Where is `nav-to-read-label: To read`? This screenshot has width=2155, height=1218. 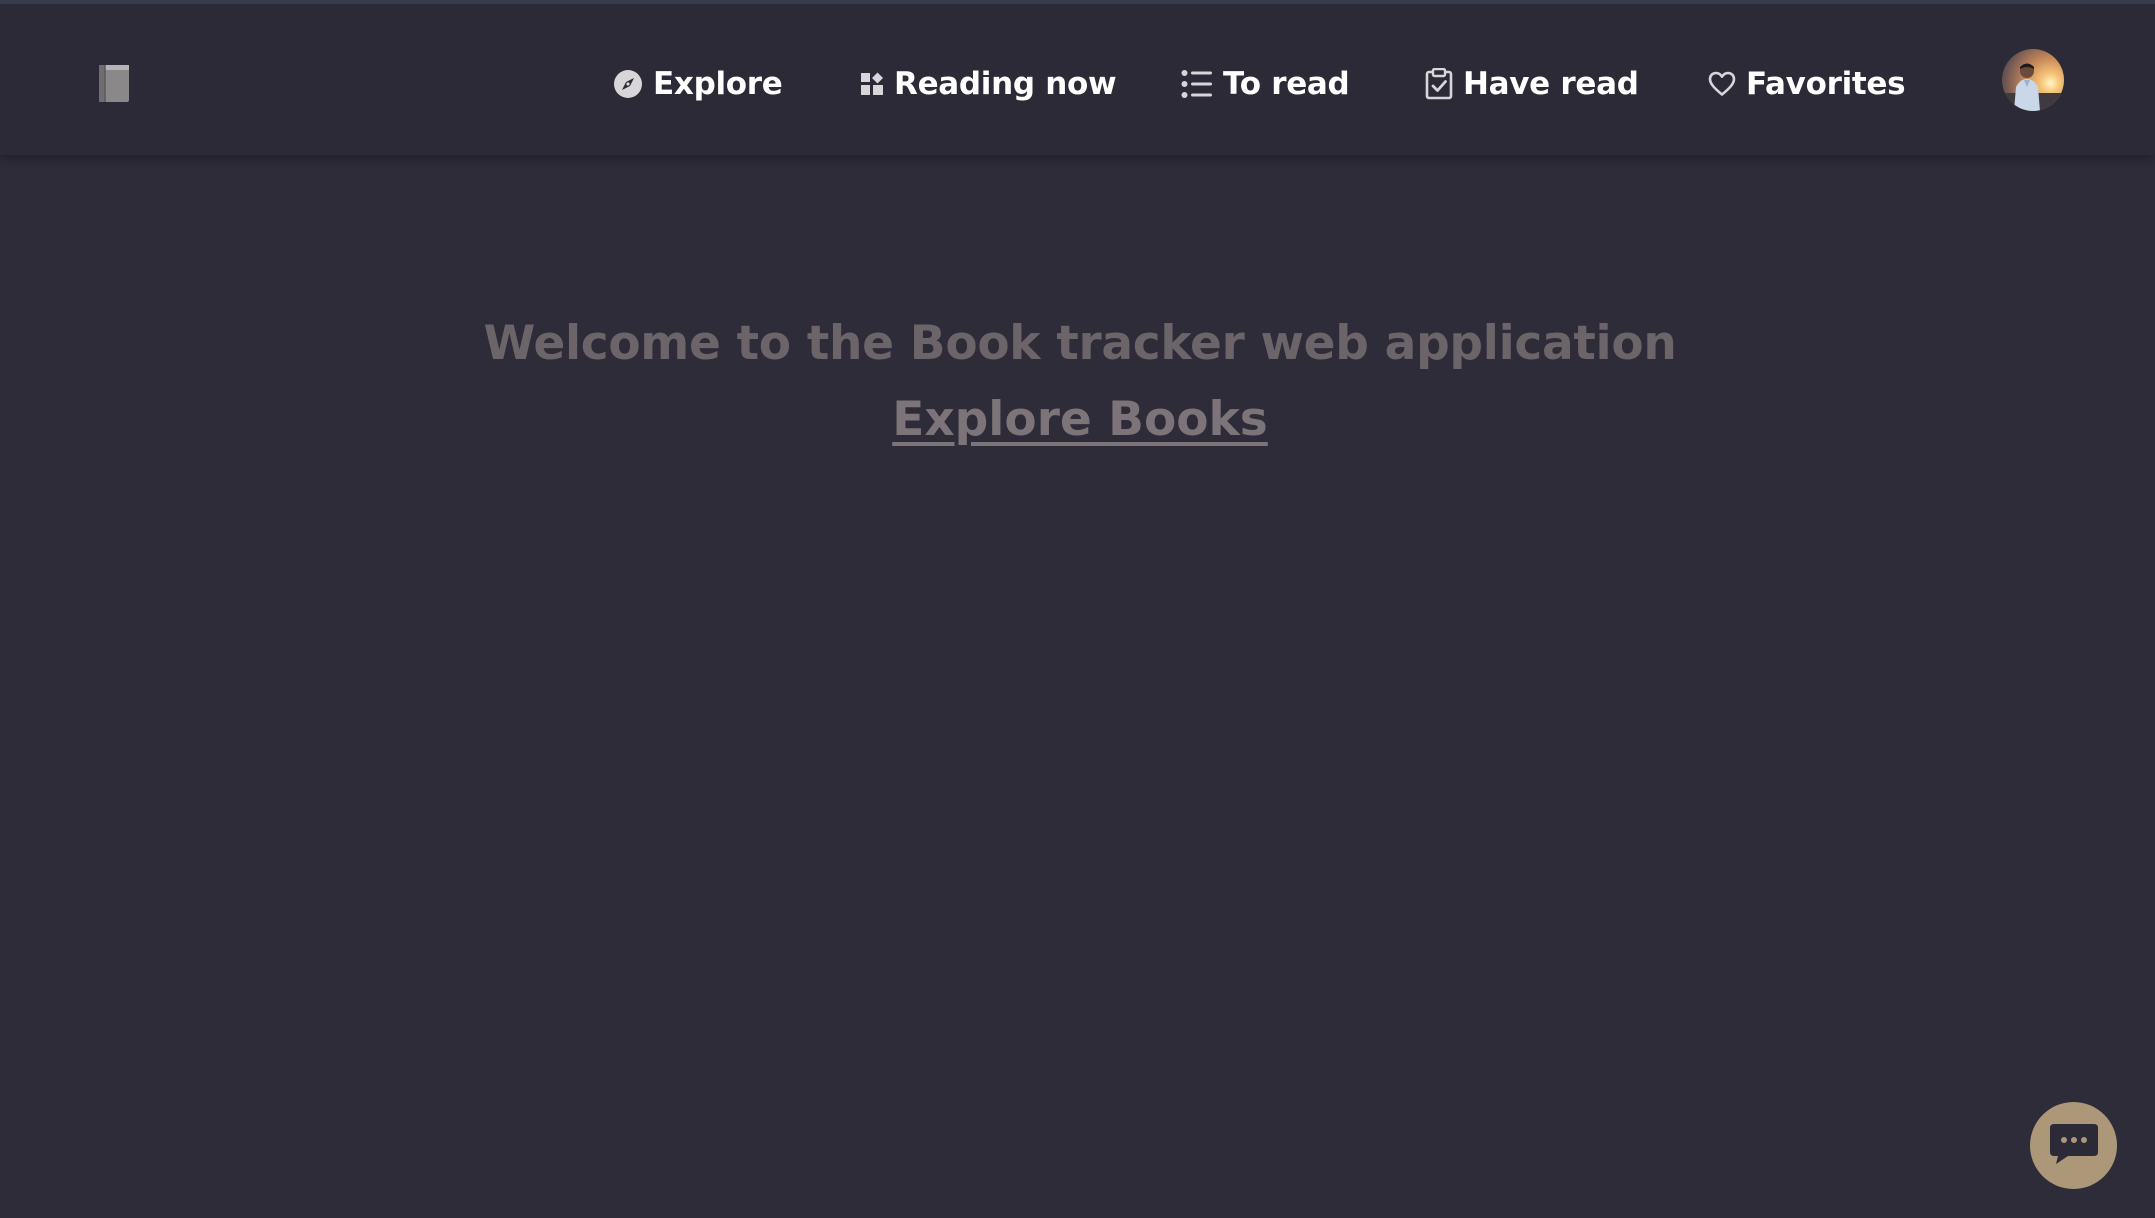 nav-to-read-label: To read is located at coordinates (1286, 84).